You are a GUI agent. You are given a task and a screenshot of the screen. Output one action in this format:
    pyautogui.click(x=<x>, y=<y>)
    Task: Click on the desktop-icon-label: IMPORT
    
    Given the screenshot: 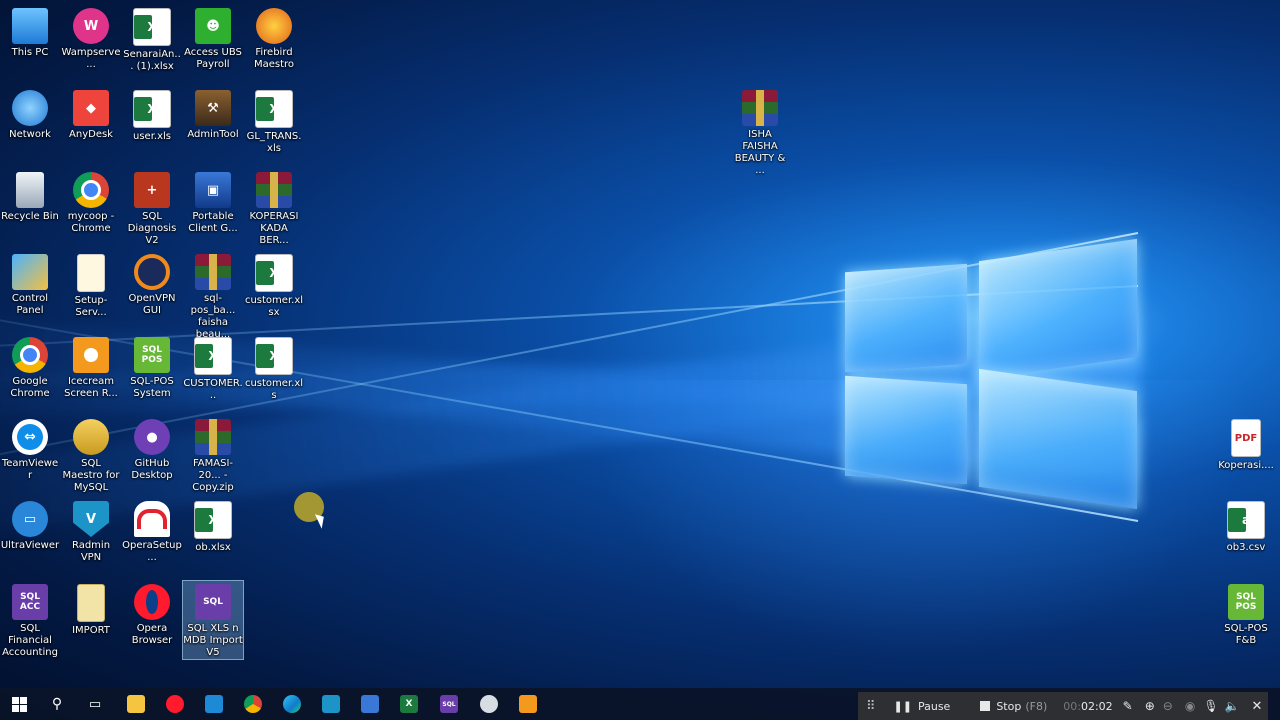 What is the action you would take?
    pyautogui.click(x=91, y=630)
    